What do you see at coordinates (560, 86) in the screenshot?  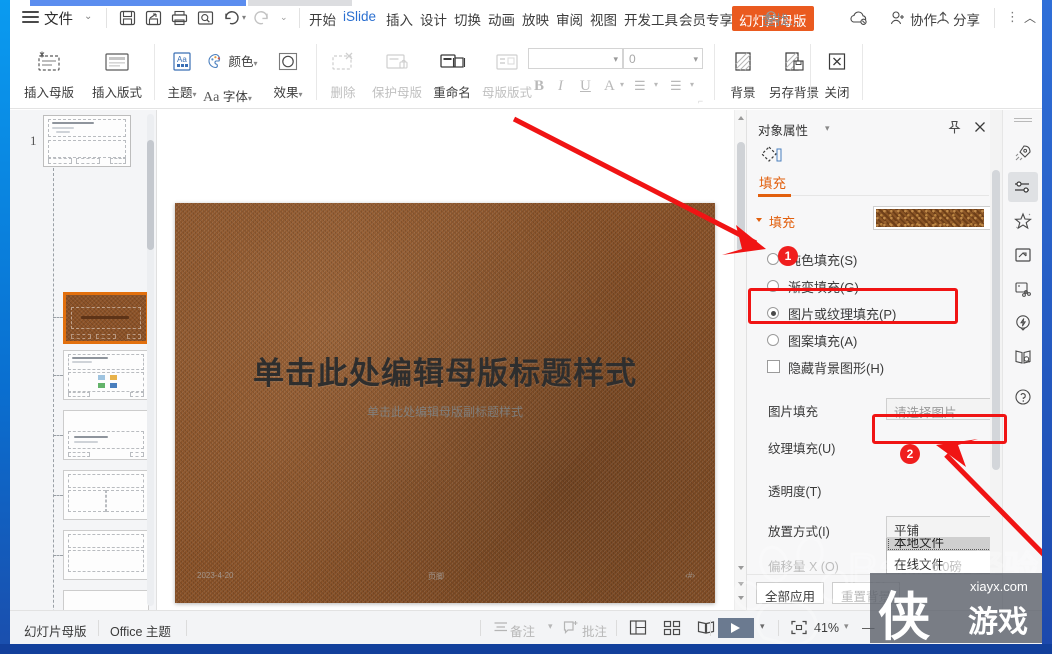 I see `italic-icon: I` at bounding box center [560, 86].